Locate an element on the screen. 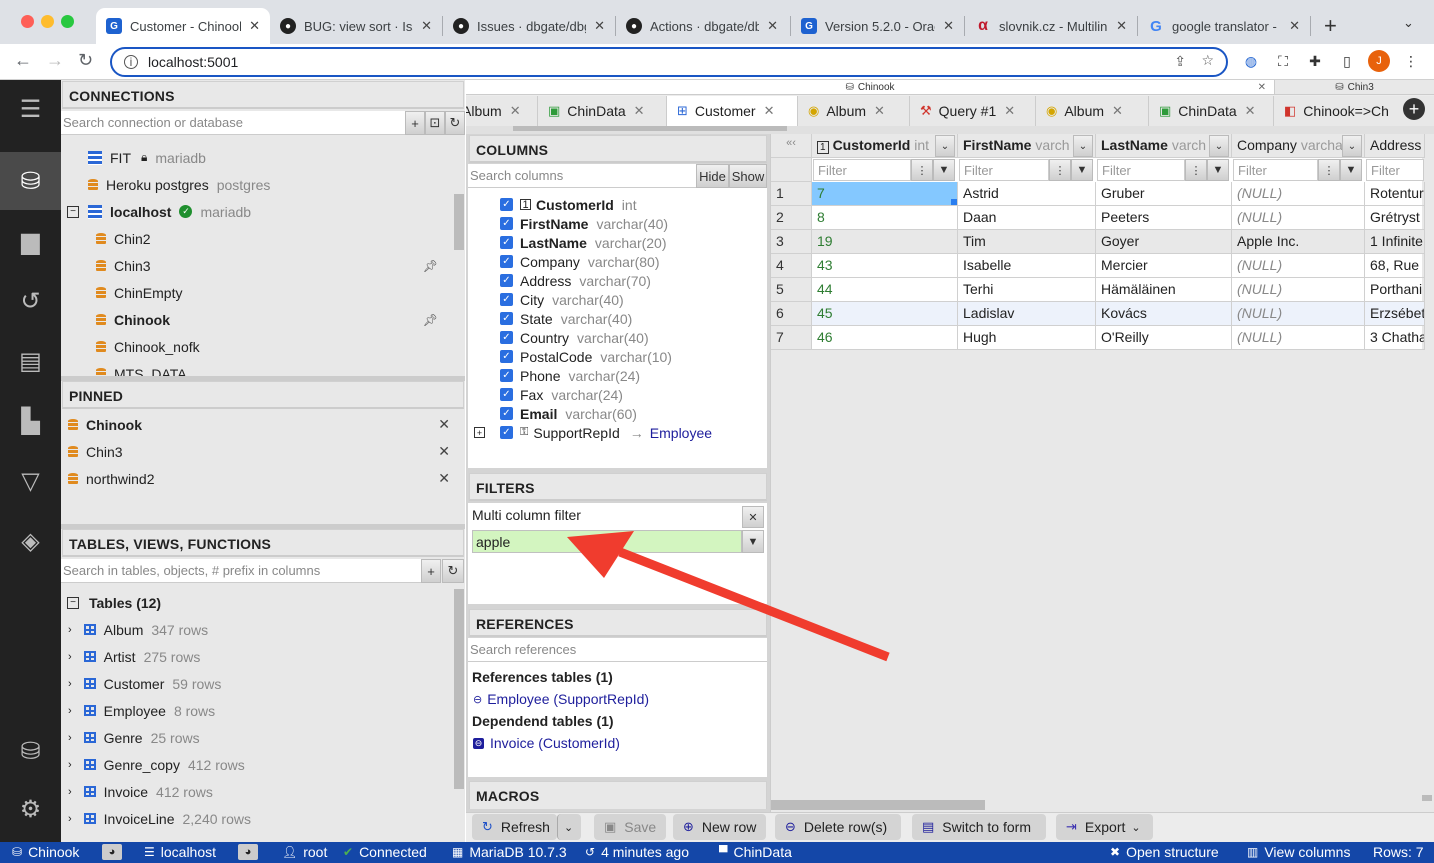 The width and height of the screenshot is (1434, 863). table-item: › Artist 275 rows is located at coordinates (134, 656).